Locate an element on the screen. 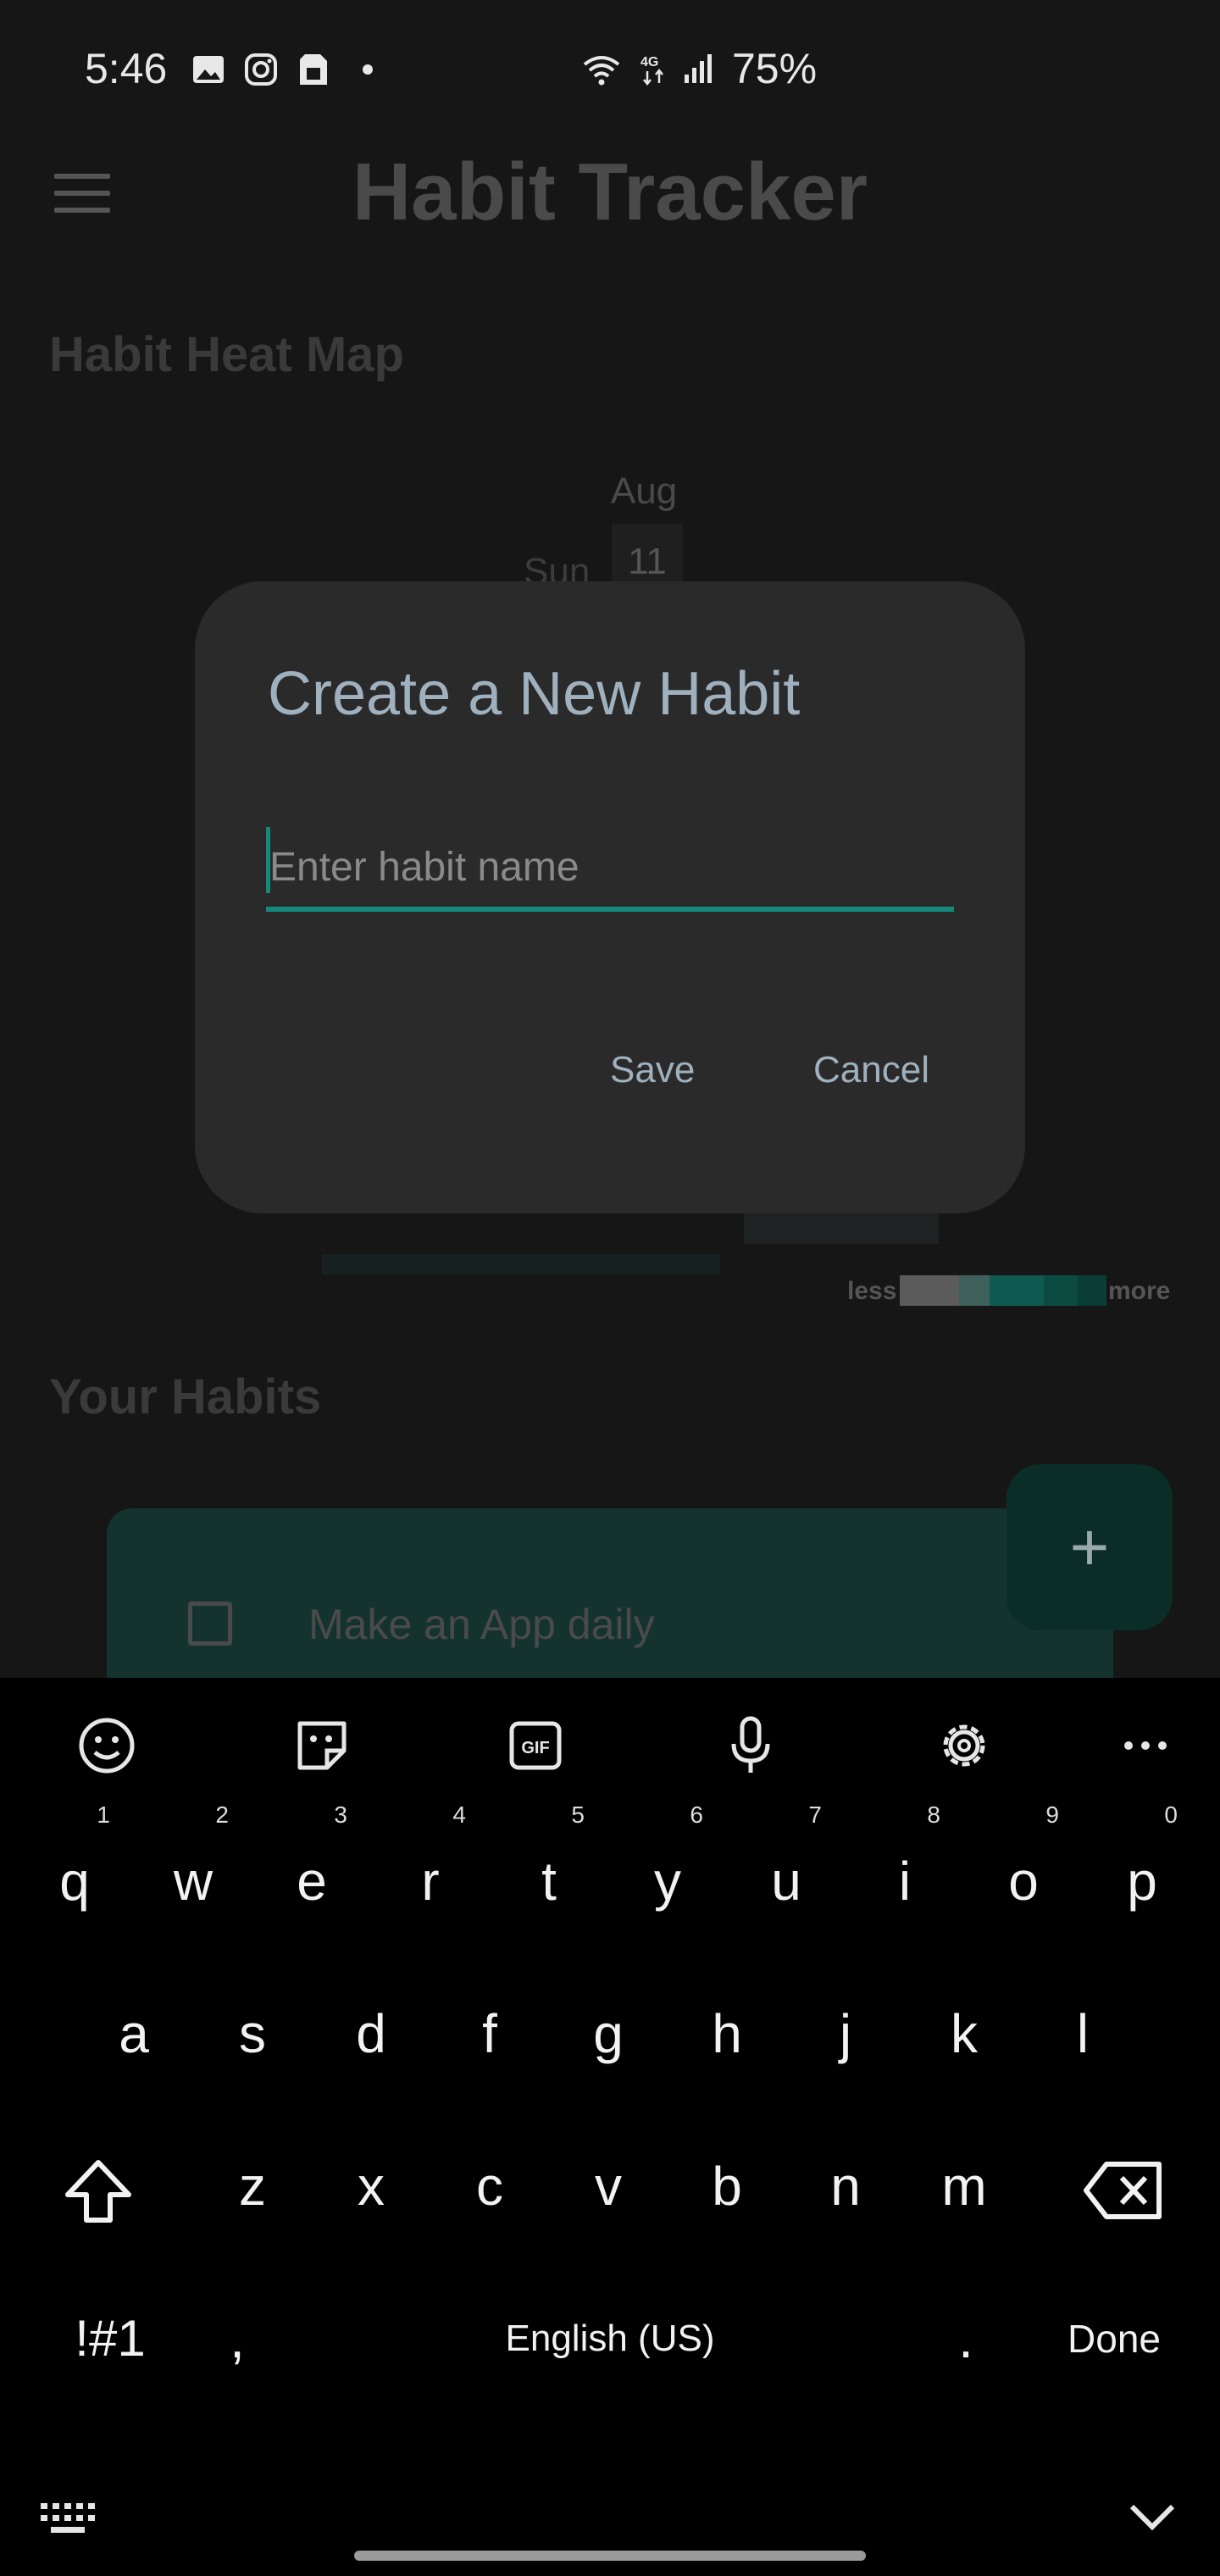  key-label: q is located at coordinates (74, 1881).